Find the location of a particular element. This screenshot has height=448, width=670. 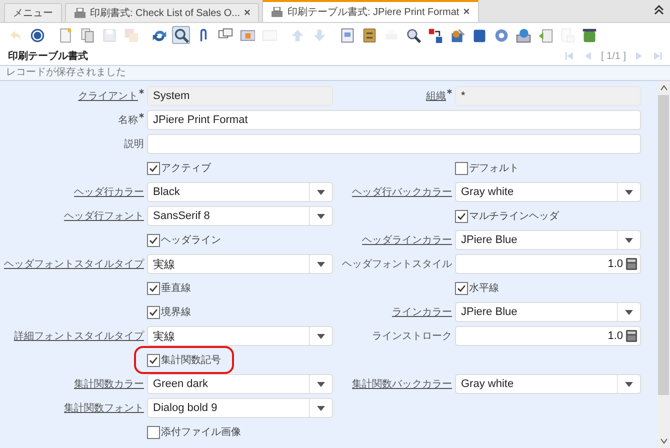

checkbox: 境界線 is located at coordinates (169, 312).